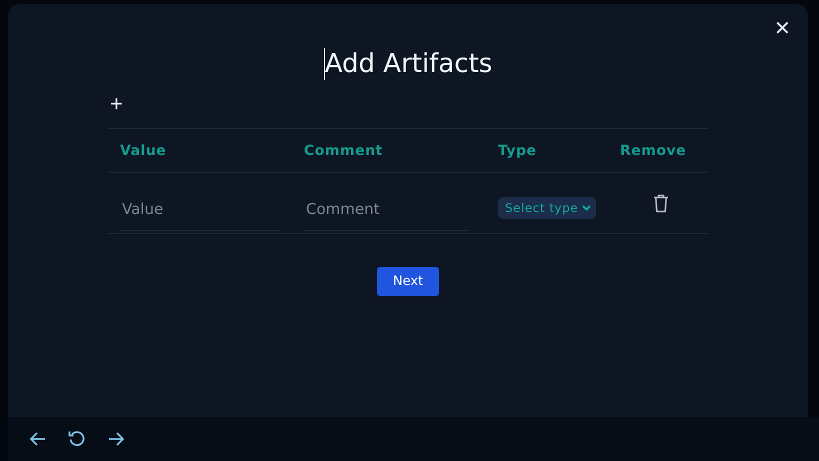  What do you see at coordinates (143, 150) in the screenshot?
I see `column-header: Value` at bounding box center [143, 150].